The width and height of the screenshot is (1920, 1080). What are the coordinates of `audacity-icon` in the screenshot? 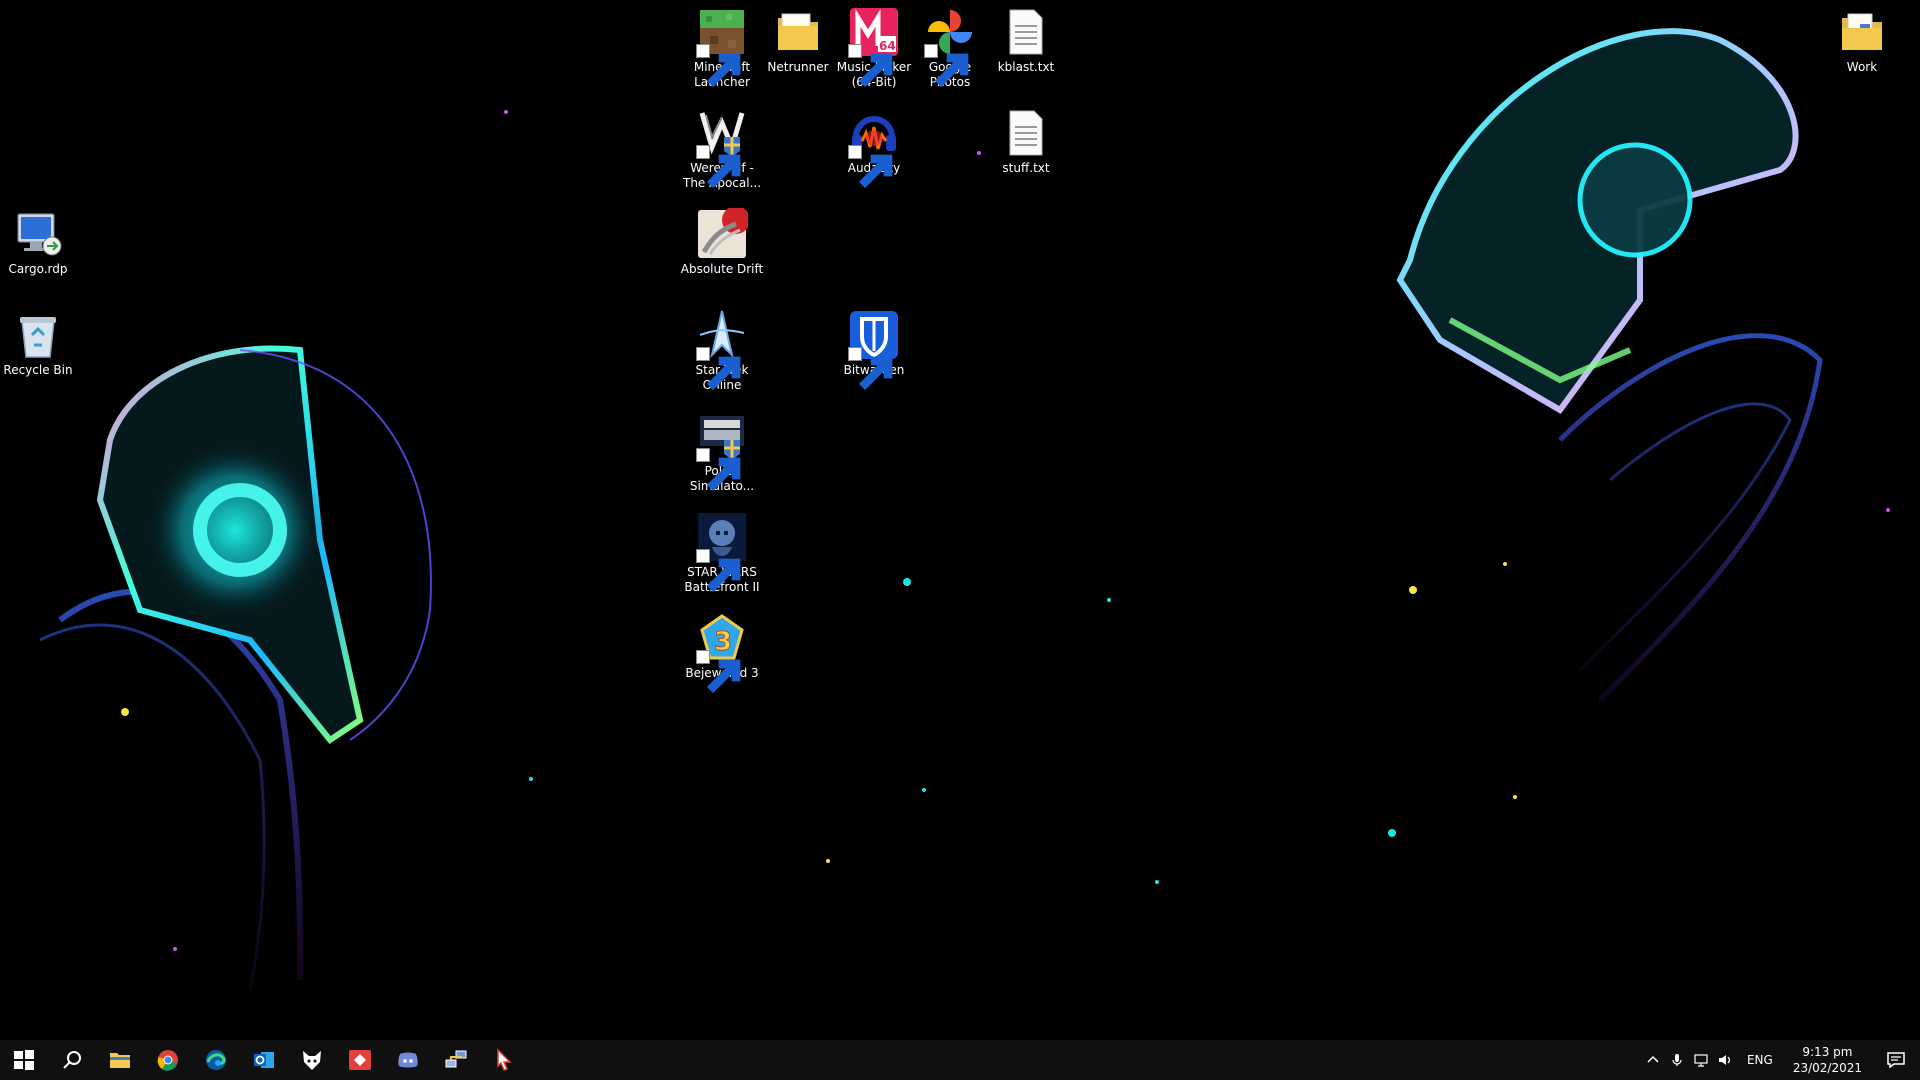 It's located at (874, 148).